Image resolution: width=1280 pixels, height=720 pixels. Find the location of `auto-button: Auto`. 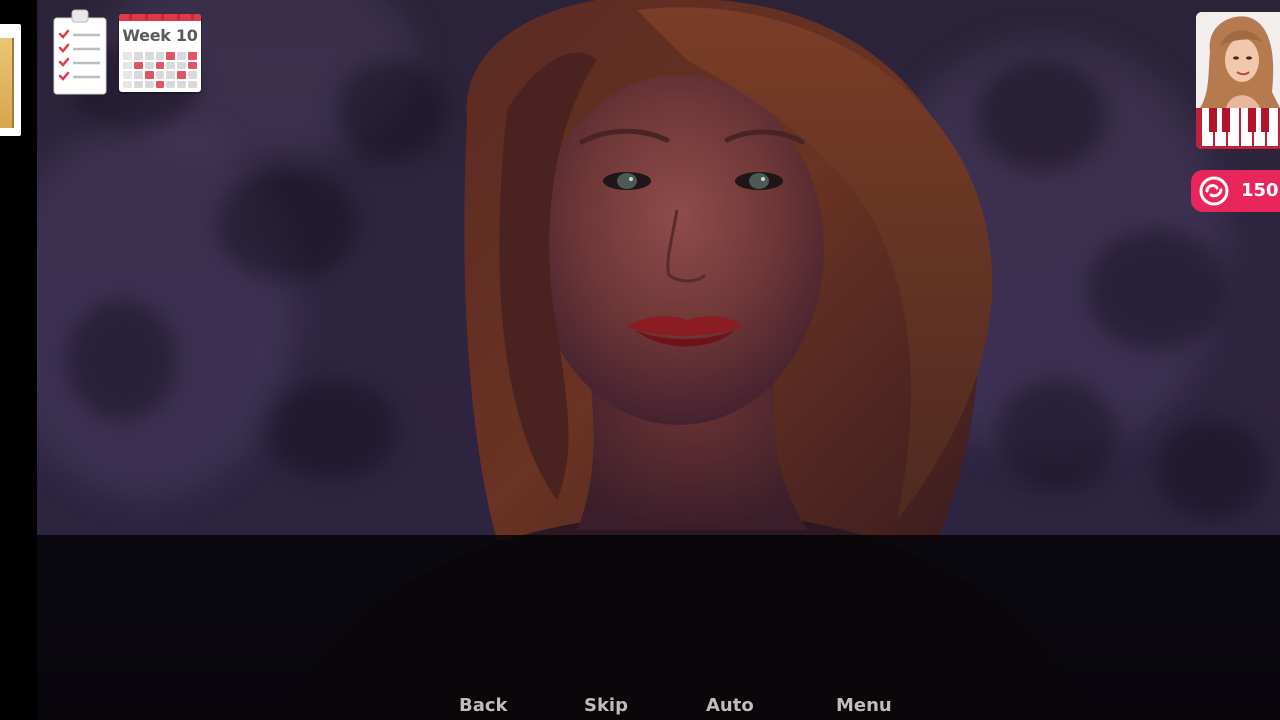

auto-button: Auto is located at coordinates (730, 706).